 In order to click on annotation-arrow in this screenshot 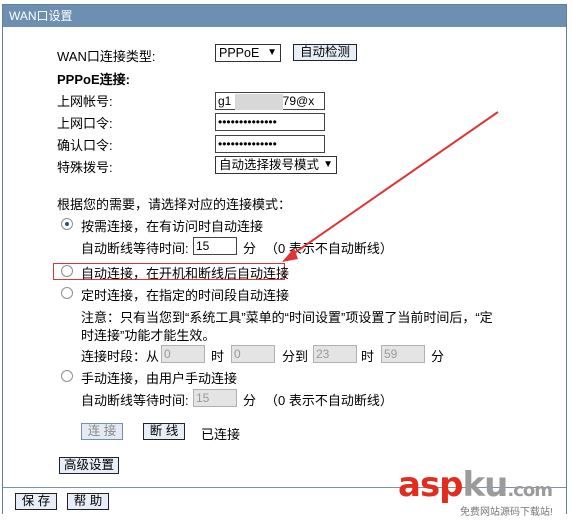, I will do `click(390, 186)`.